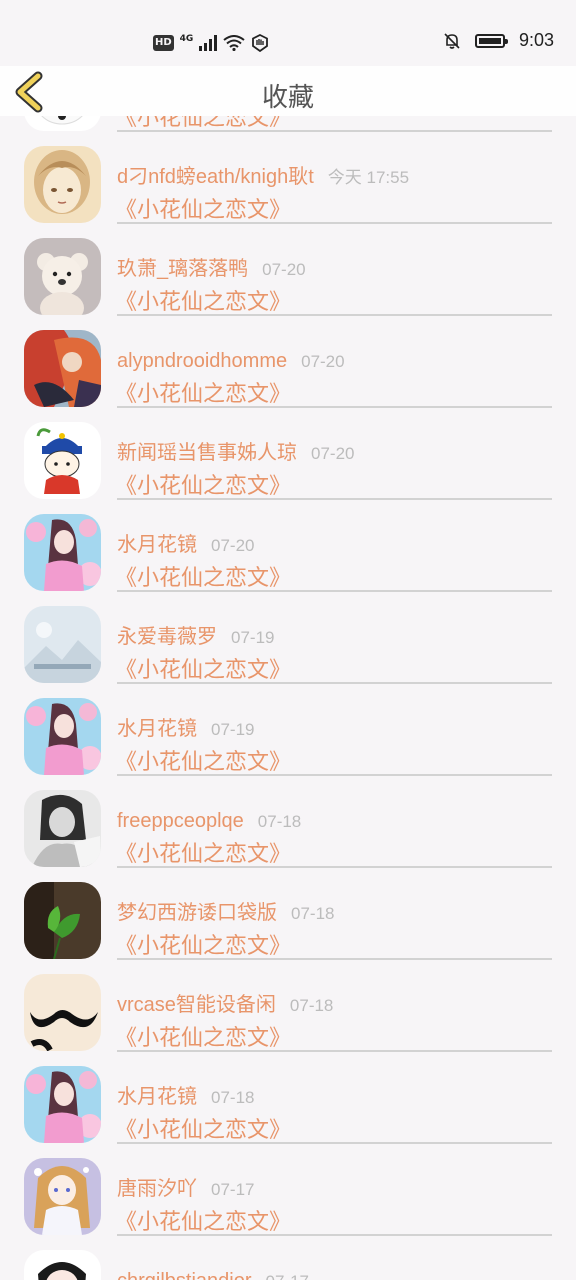 The width and height of the screenshot is (576, 1280). I want to click on list-item: vrcase智能设备闲 07-18 《小花仙之恋文》, so click(288, 1006).